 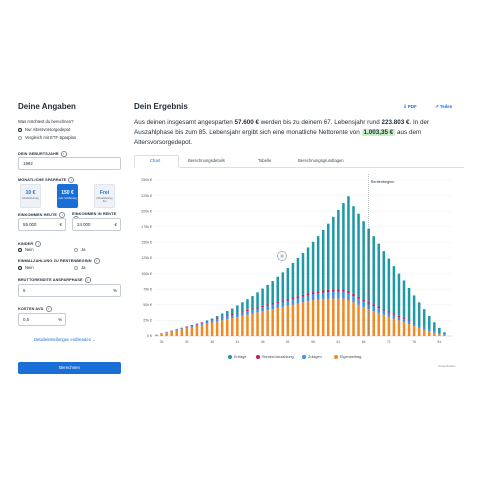 I want to click on tab-table: Tabelle, so click(x=264, y=160).